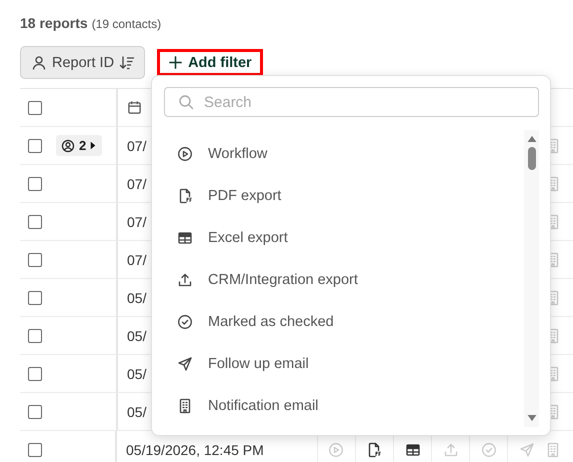  What do you see at coordinates (531, 418) in the screenshot?
I see `scroll-down-icon` at bounding box center [531, 418].